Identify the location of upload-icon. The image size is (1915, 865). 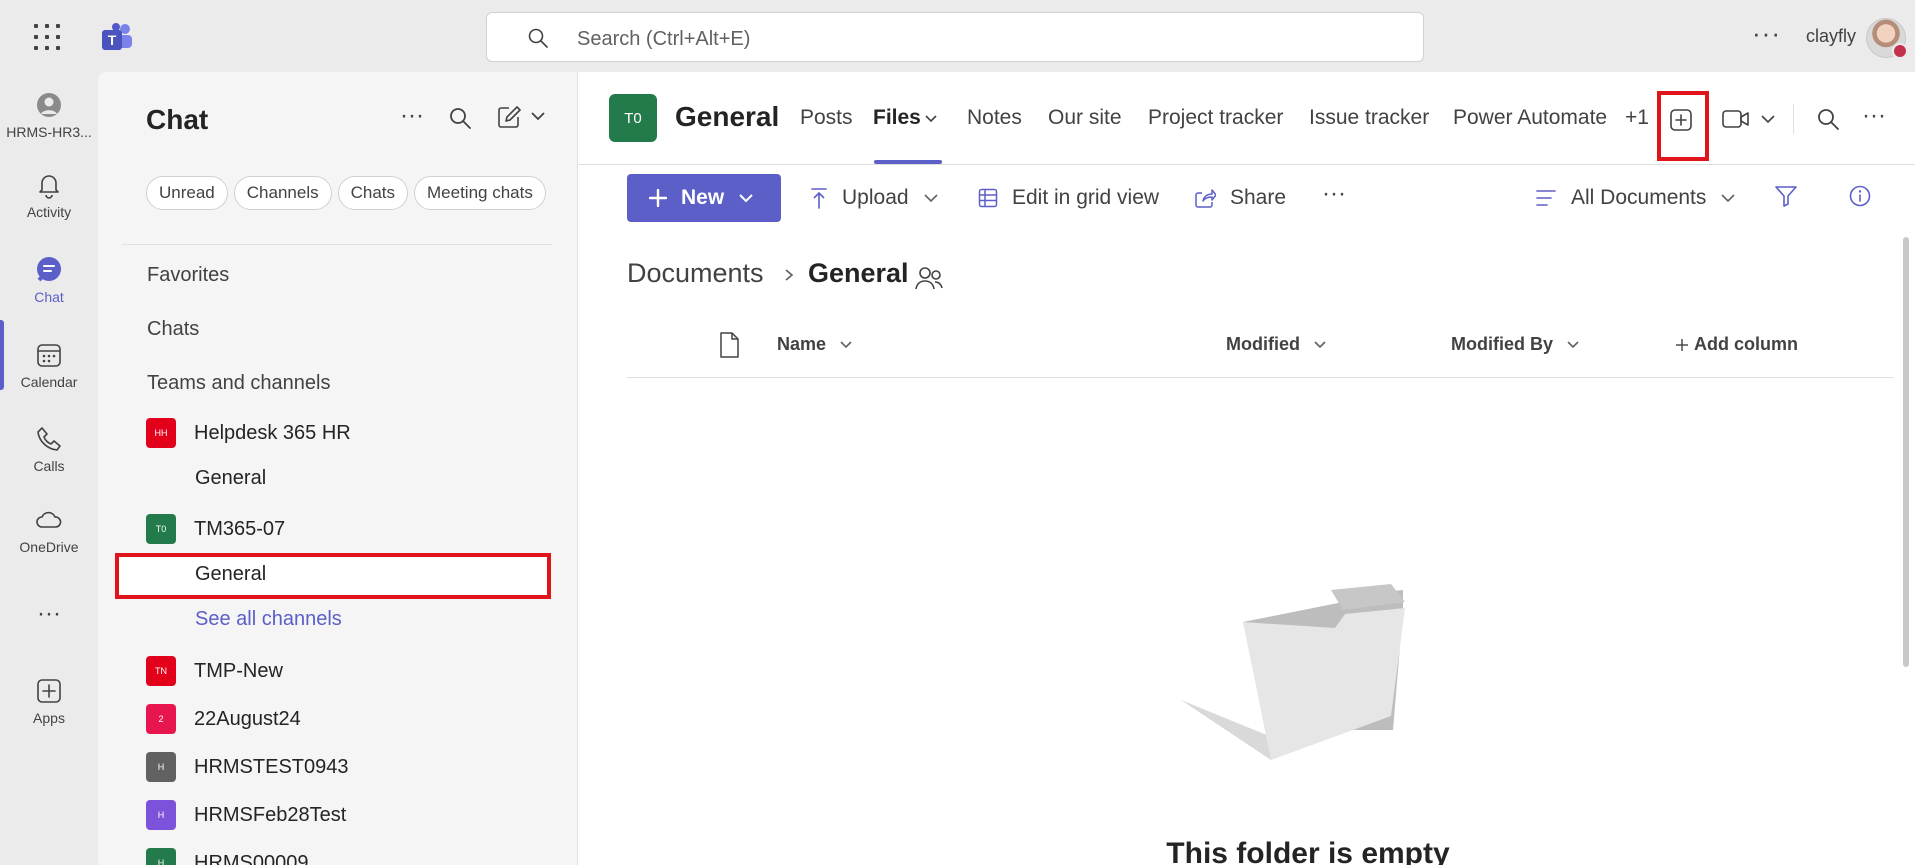
(819, 198).